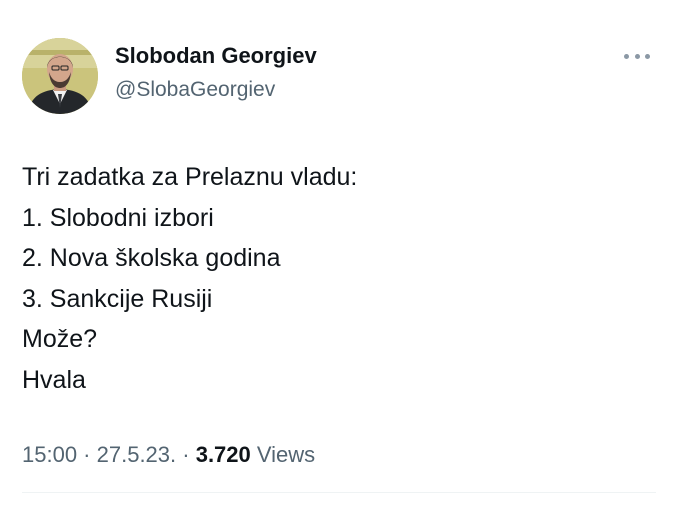 This screenshot has width=676, height=507. I want to click on tweet-time: 15:00, so click(49, 454).